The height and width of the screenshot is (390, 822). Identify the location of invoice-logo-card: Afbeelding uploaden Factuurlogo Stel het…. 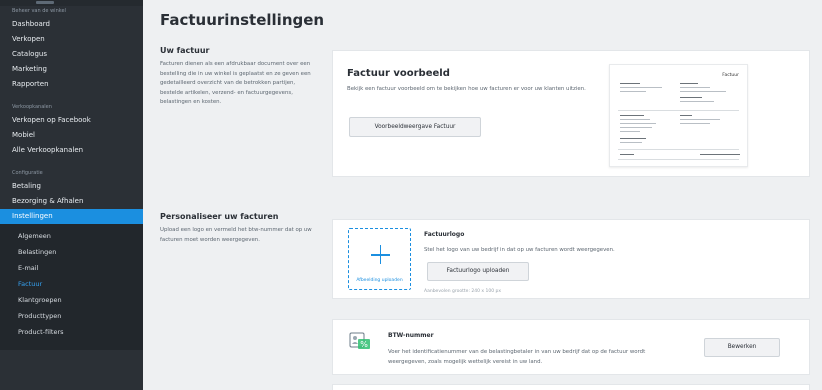
(571, 259).